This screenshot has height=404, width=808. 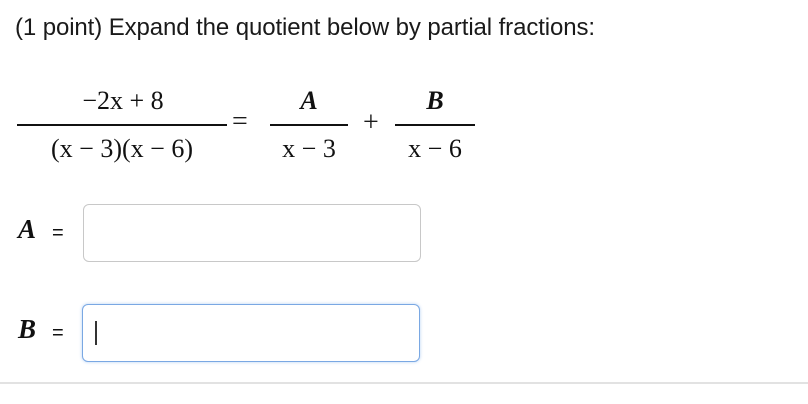 What do you see at coordinates (251, 333) in the screenshot?
I see `answer-b-input` at bounding box center [251, 333].